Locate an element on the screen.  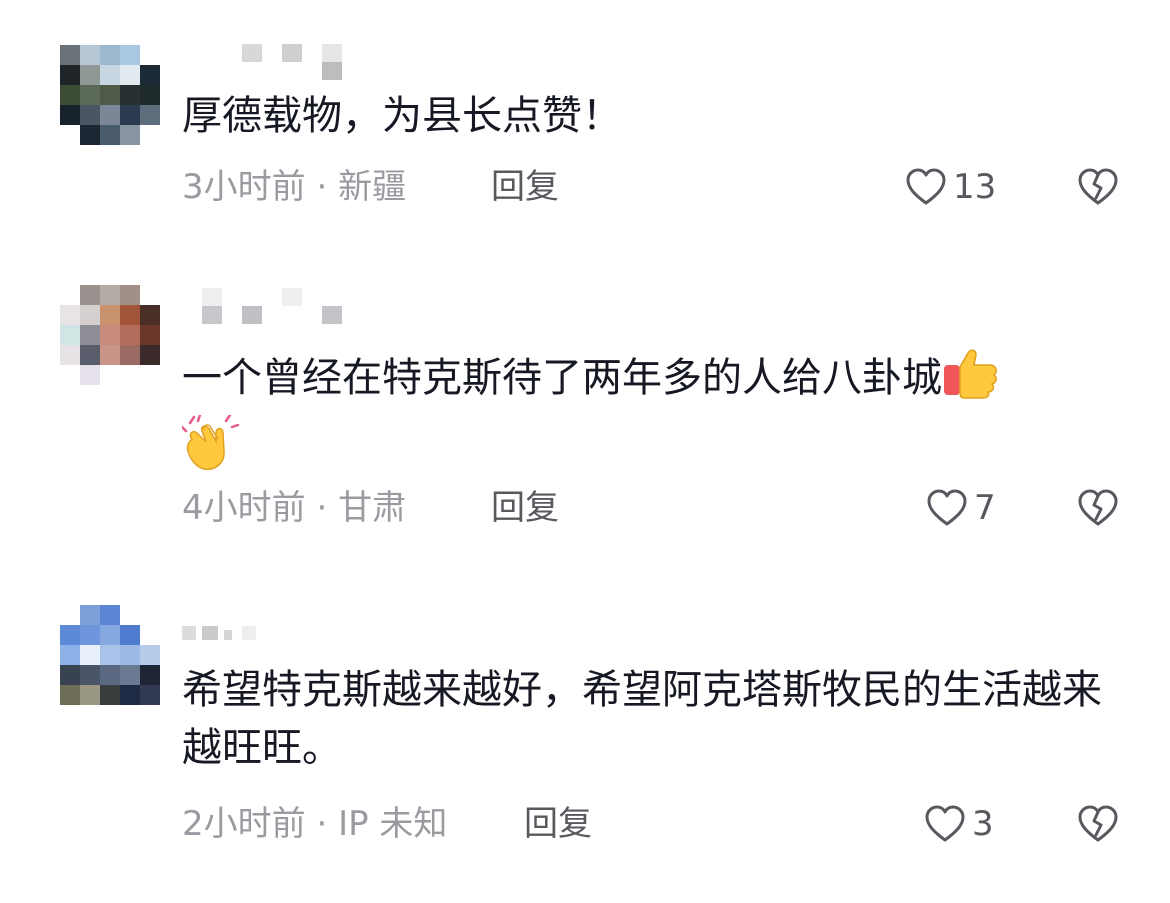
comment-text: 希望特克斯越来越好，希望阿克塔斯牧民的生活越来越旺旺。 is located at coordinates (642, 719).